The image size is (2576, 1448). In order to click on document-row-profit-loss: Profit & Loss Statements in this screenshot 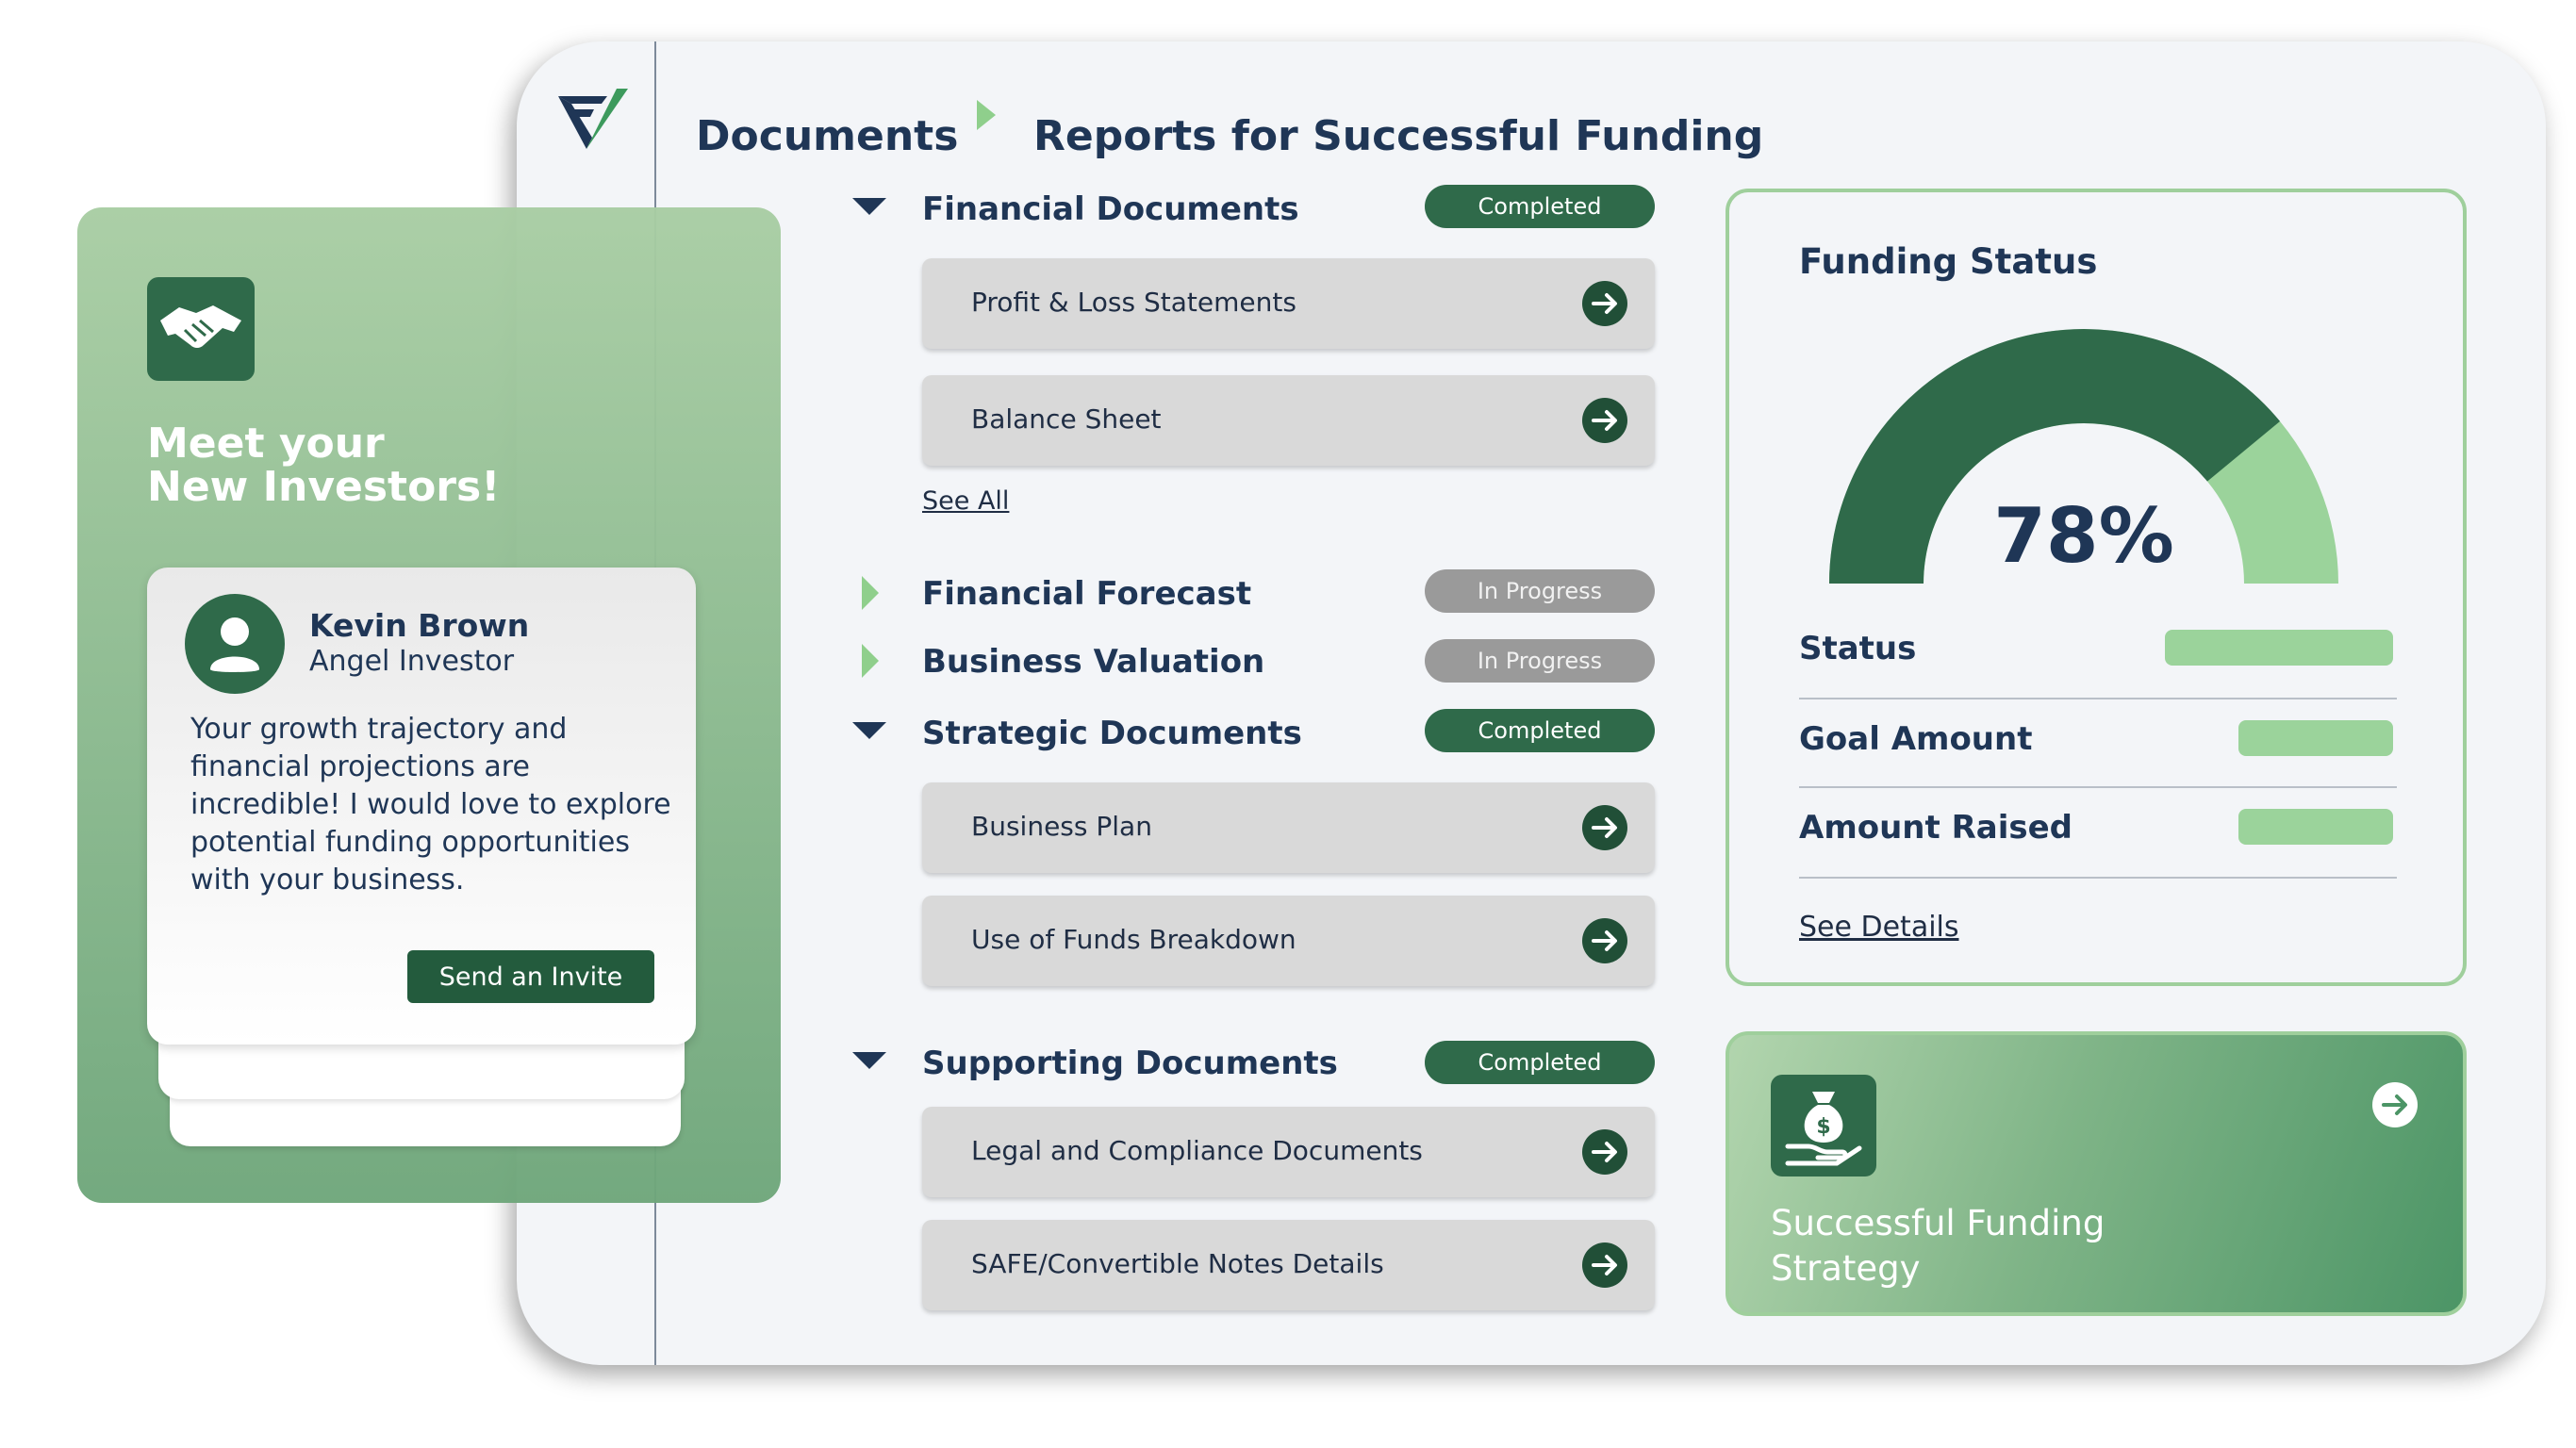, I will do `click(1288, 303)`.